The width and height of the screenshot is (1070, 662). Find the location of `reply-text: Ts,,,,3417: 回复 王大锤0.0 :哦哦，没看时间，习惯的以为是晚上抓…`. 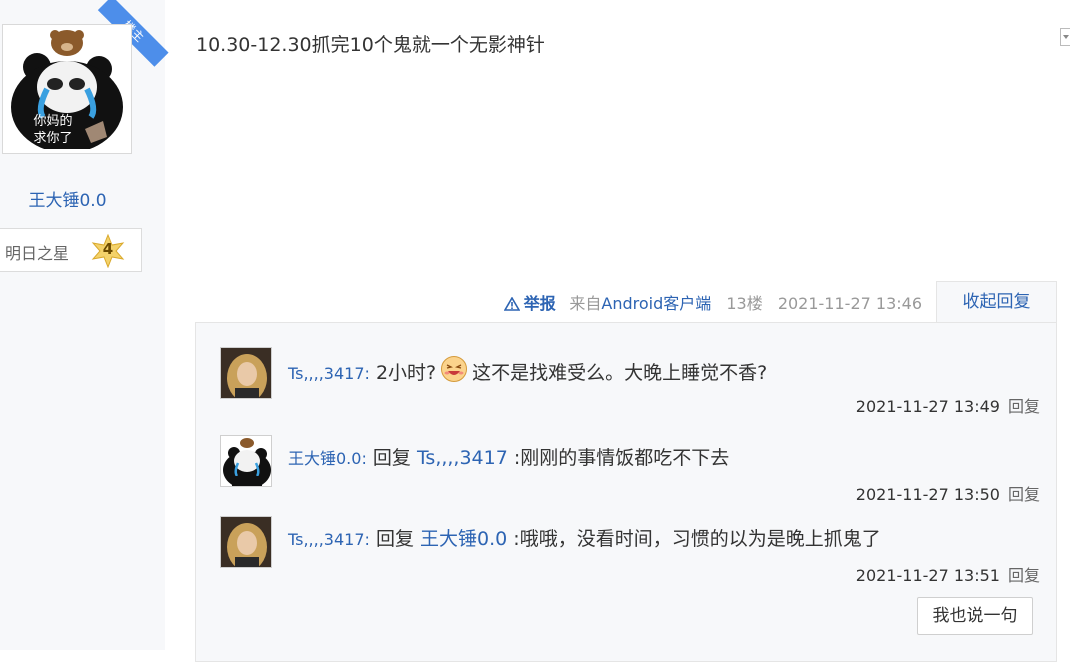

reply-text: Ts,,,,3417: 回复 王大锤0.0 :哦哦，没看时间，习惯的以为是晚上抓… is located at coordinates (584, 537).